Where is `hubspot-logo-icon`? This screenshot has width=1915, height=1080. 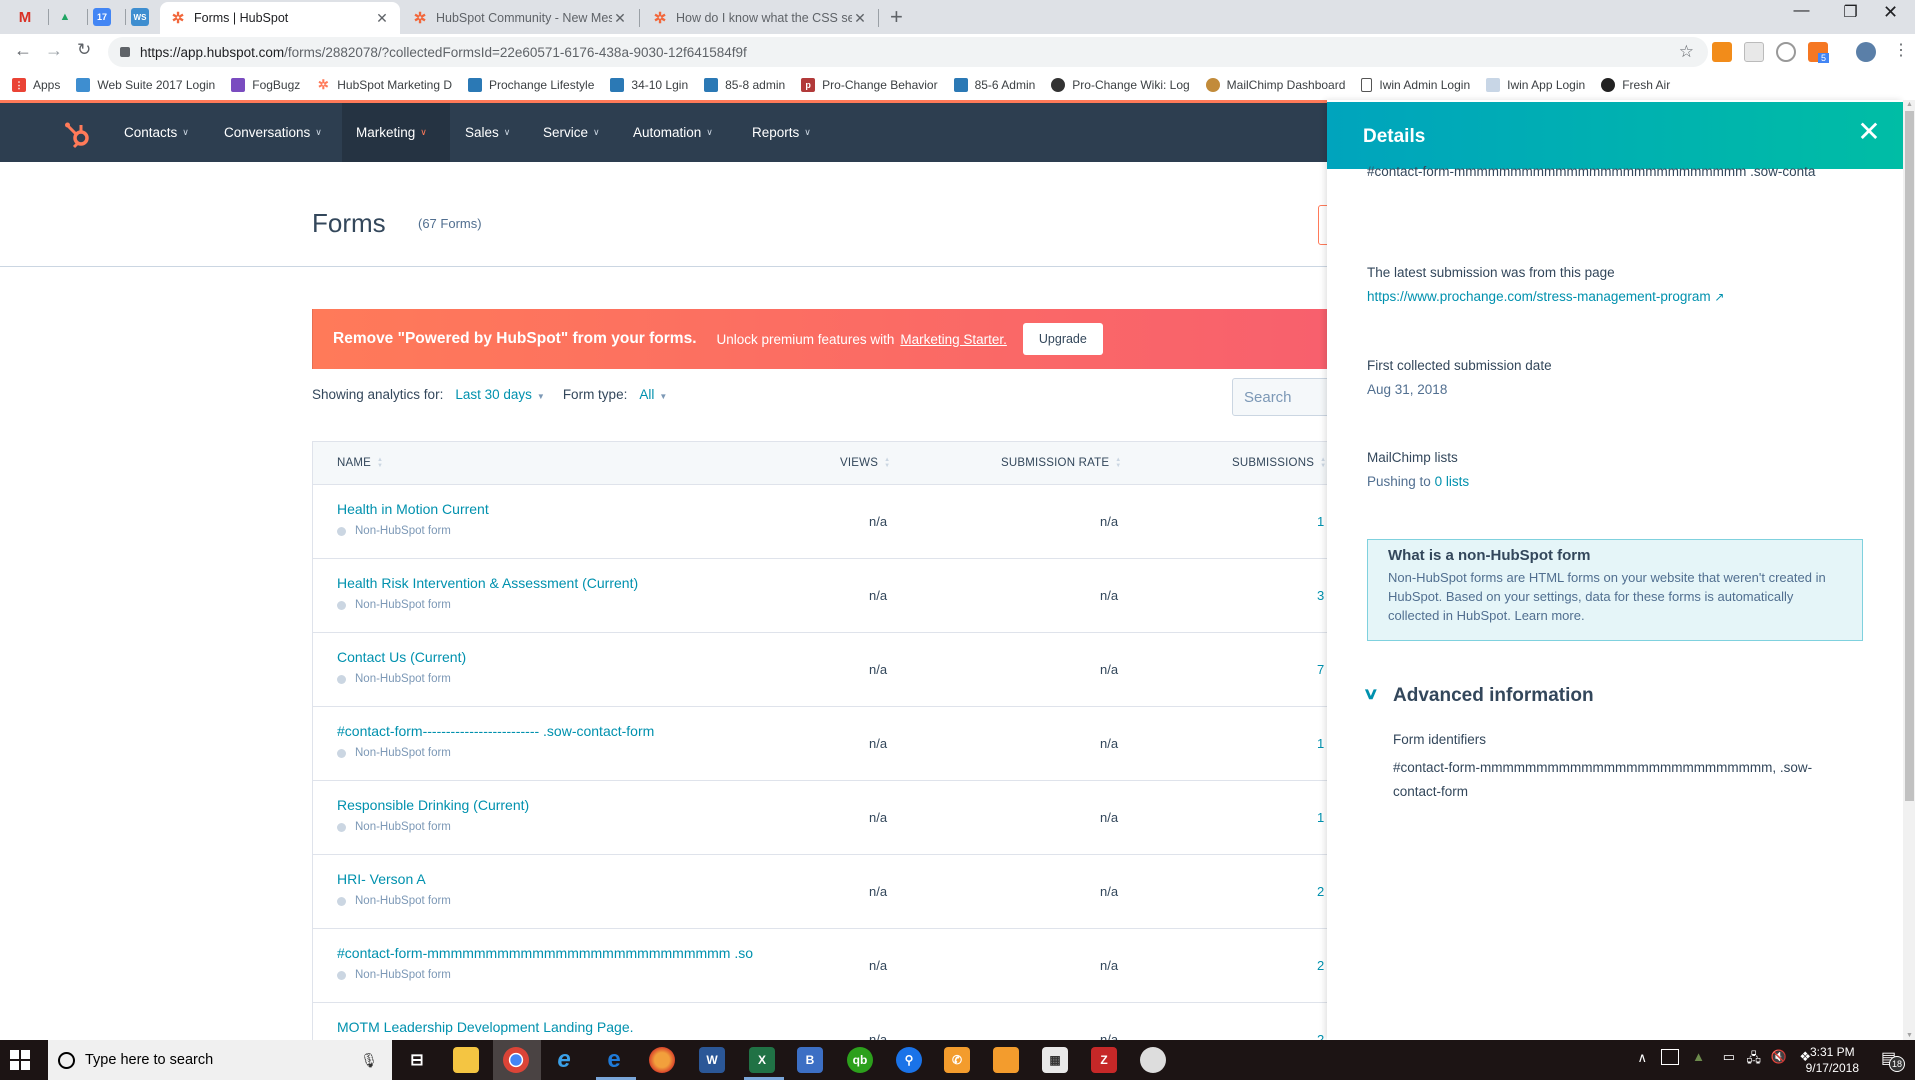
hubspot-logo-icon is located at coordinates (78, 133).